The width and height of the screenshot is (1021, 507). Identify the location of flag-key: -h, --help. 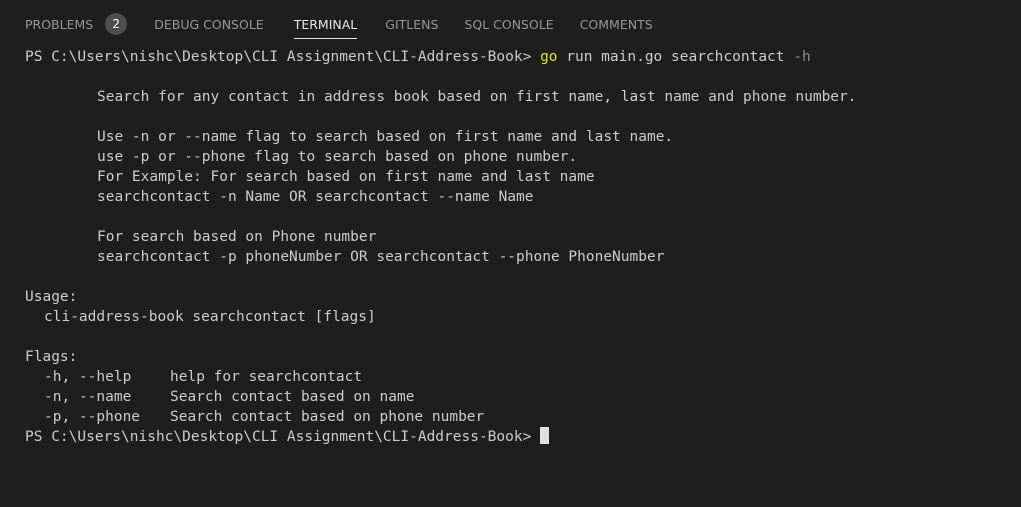
(88, 377).